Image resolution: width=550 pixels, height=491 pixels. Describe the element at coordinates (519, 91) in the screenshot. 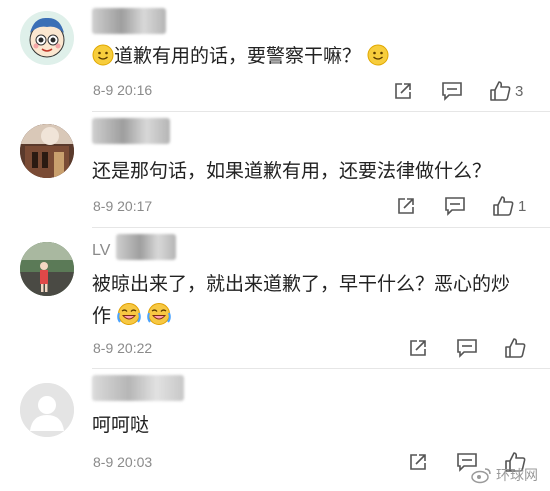

I see `like-count: 3` at that location.